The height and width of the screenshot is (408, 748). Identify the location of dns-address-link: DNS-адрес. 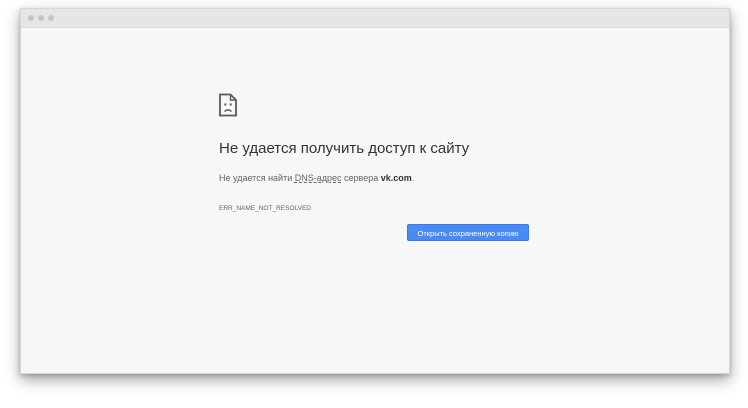
(318, 178).